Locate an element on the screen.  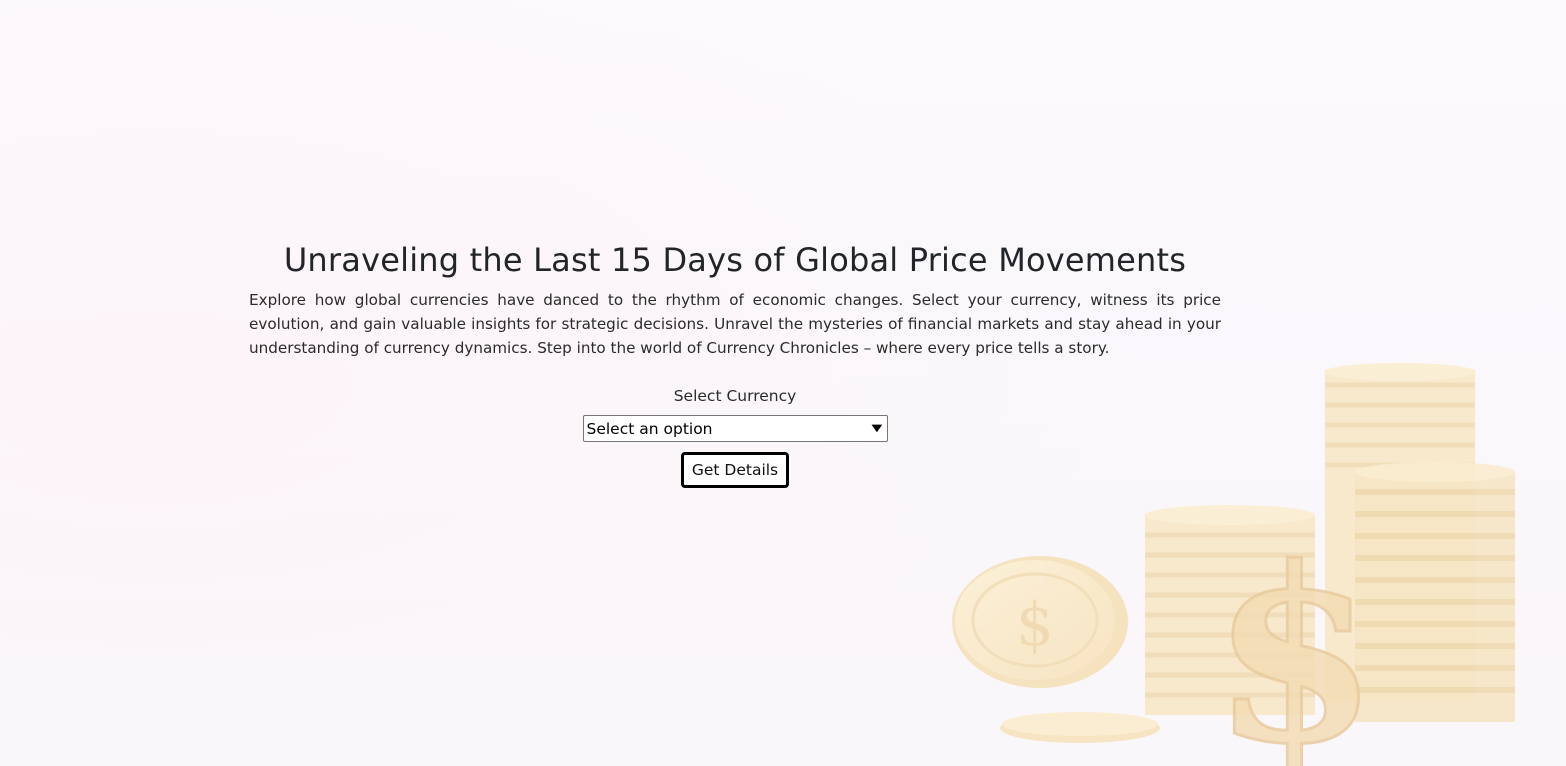
select-currency-label: Select Currency is located at coordinates (735, 396).